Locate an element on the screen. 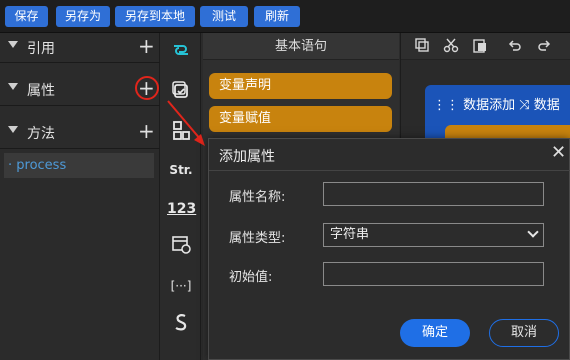 This screenshot has height=360, width=570. regex-s-icon is located at coordinates (181, 324).